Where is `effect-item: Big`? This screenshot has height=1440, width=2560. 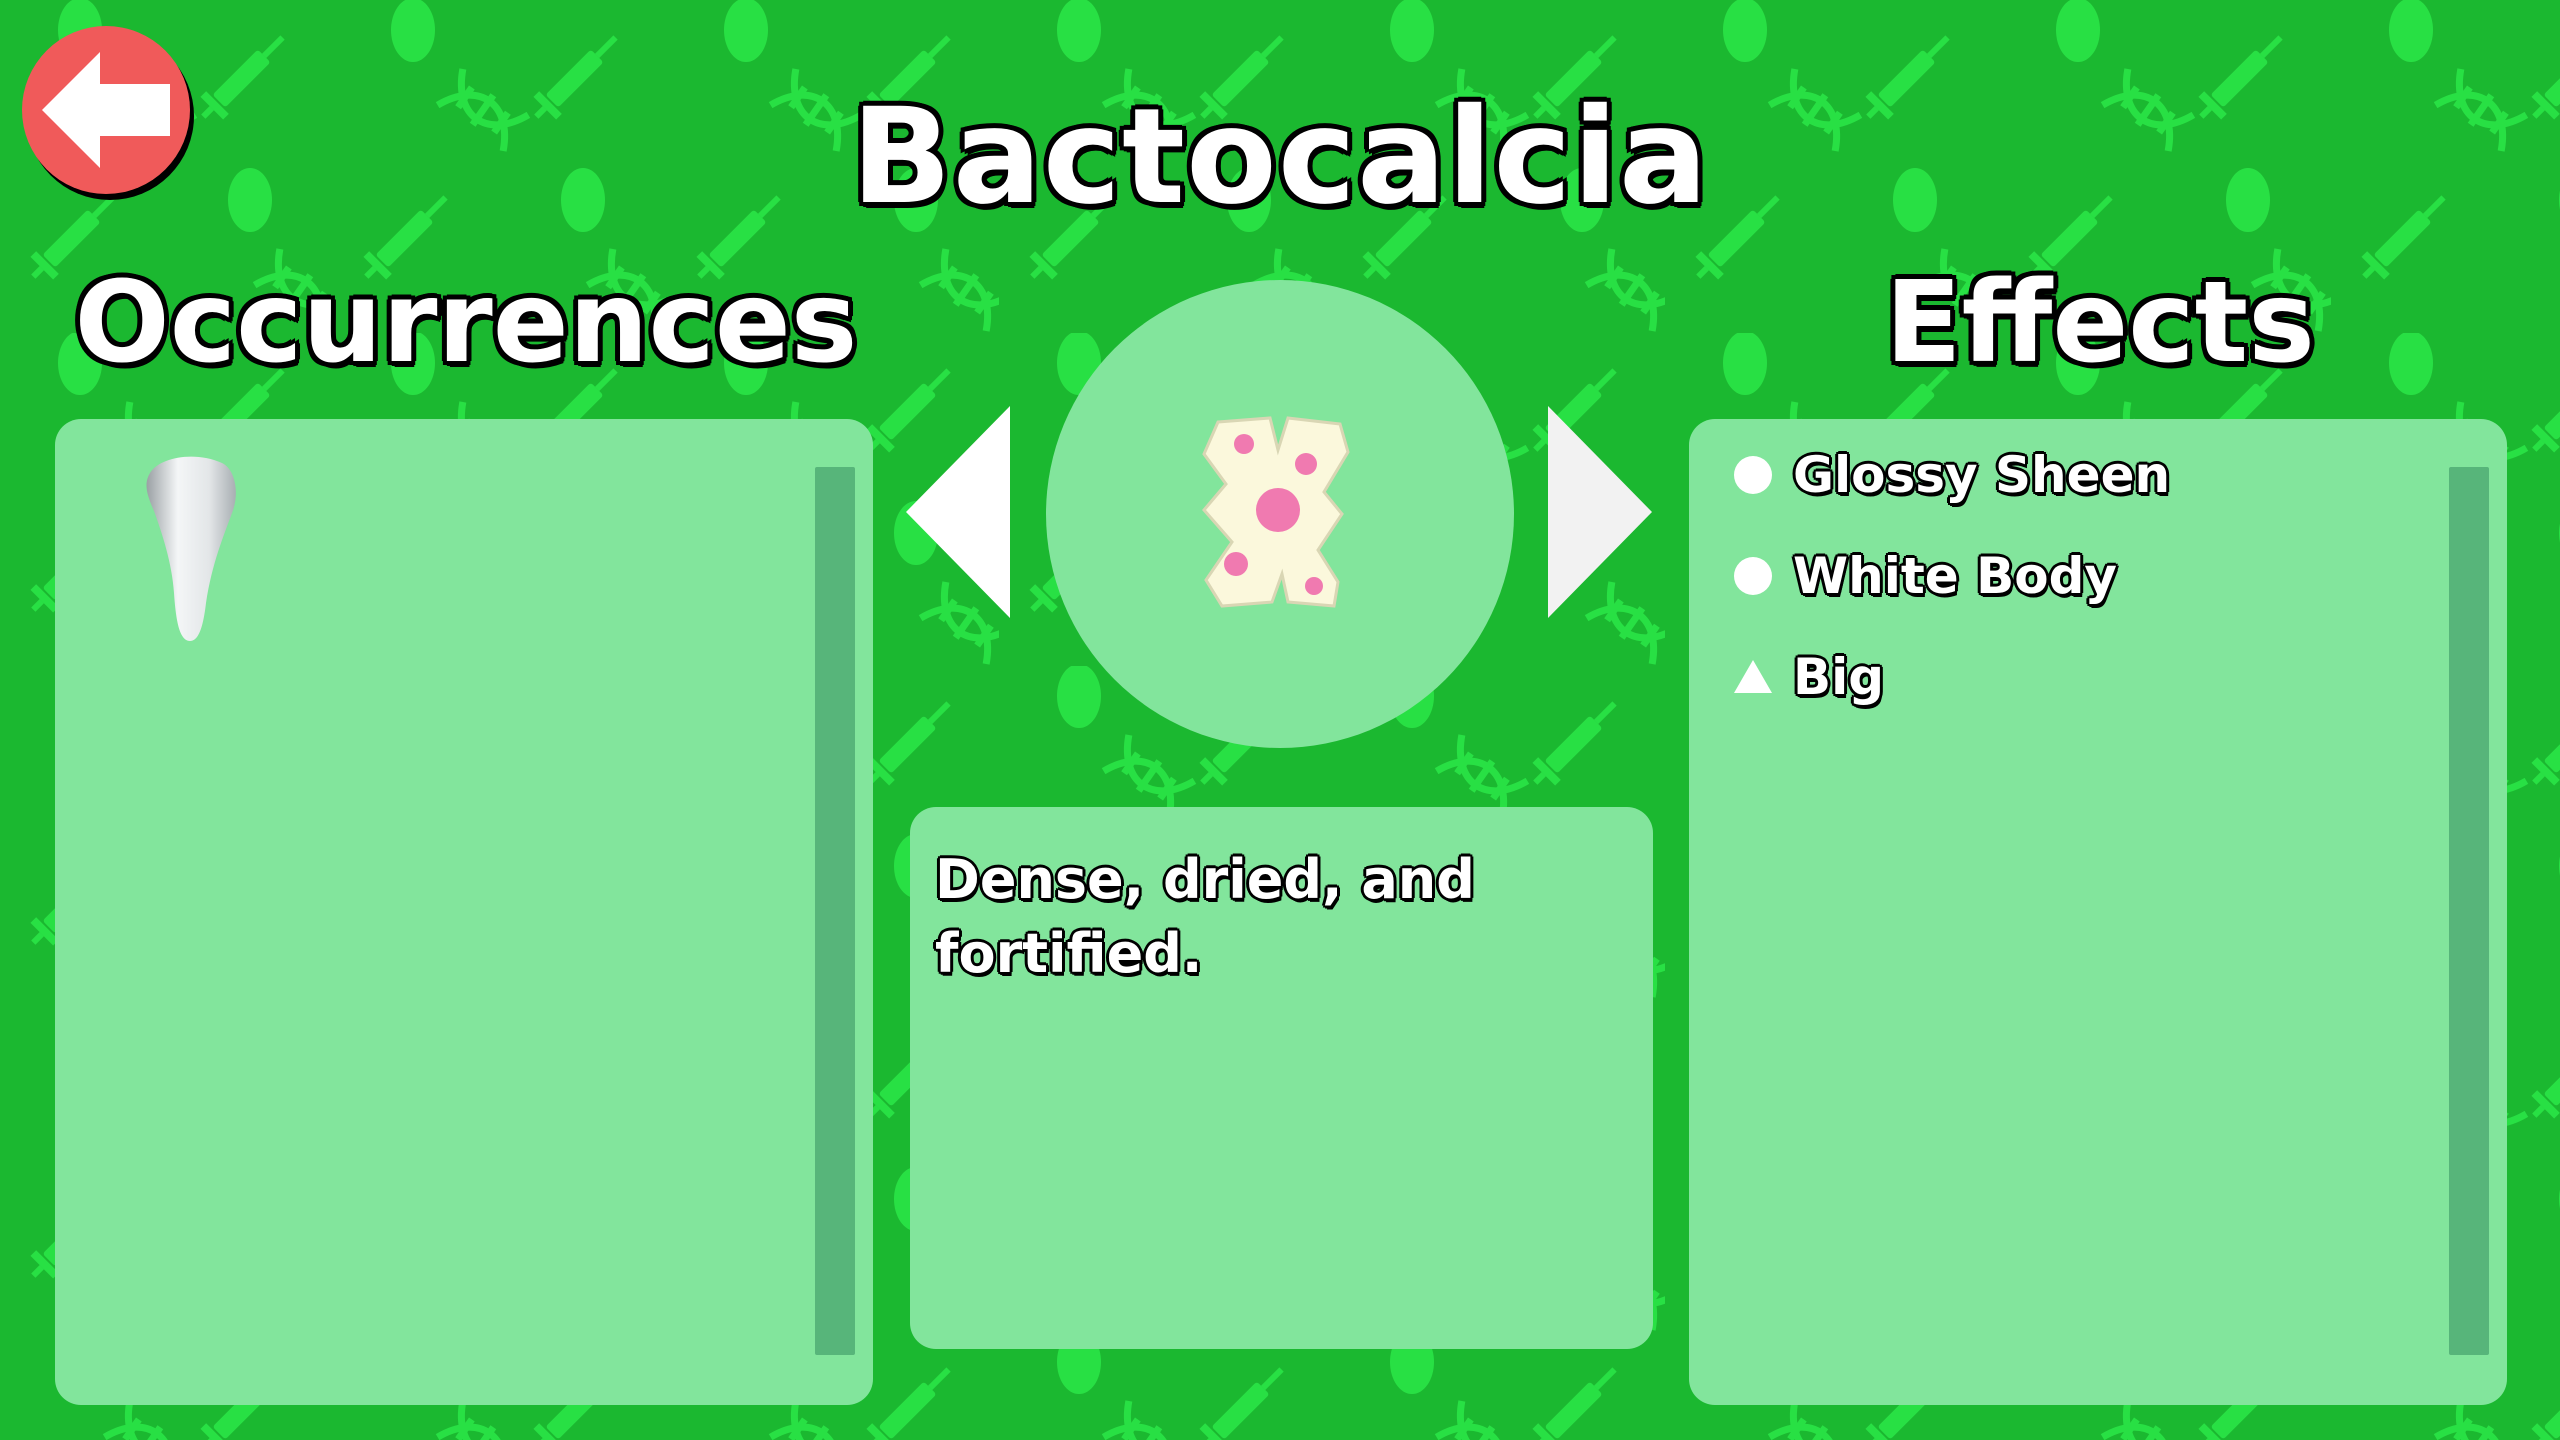 effect-item: Big is located at coordinates (1808, 677).